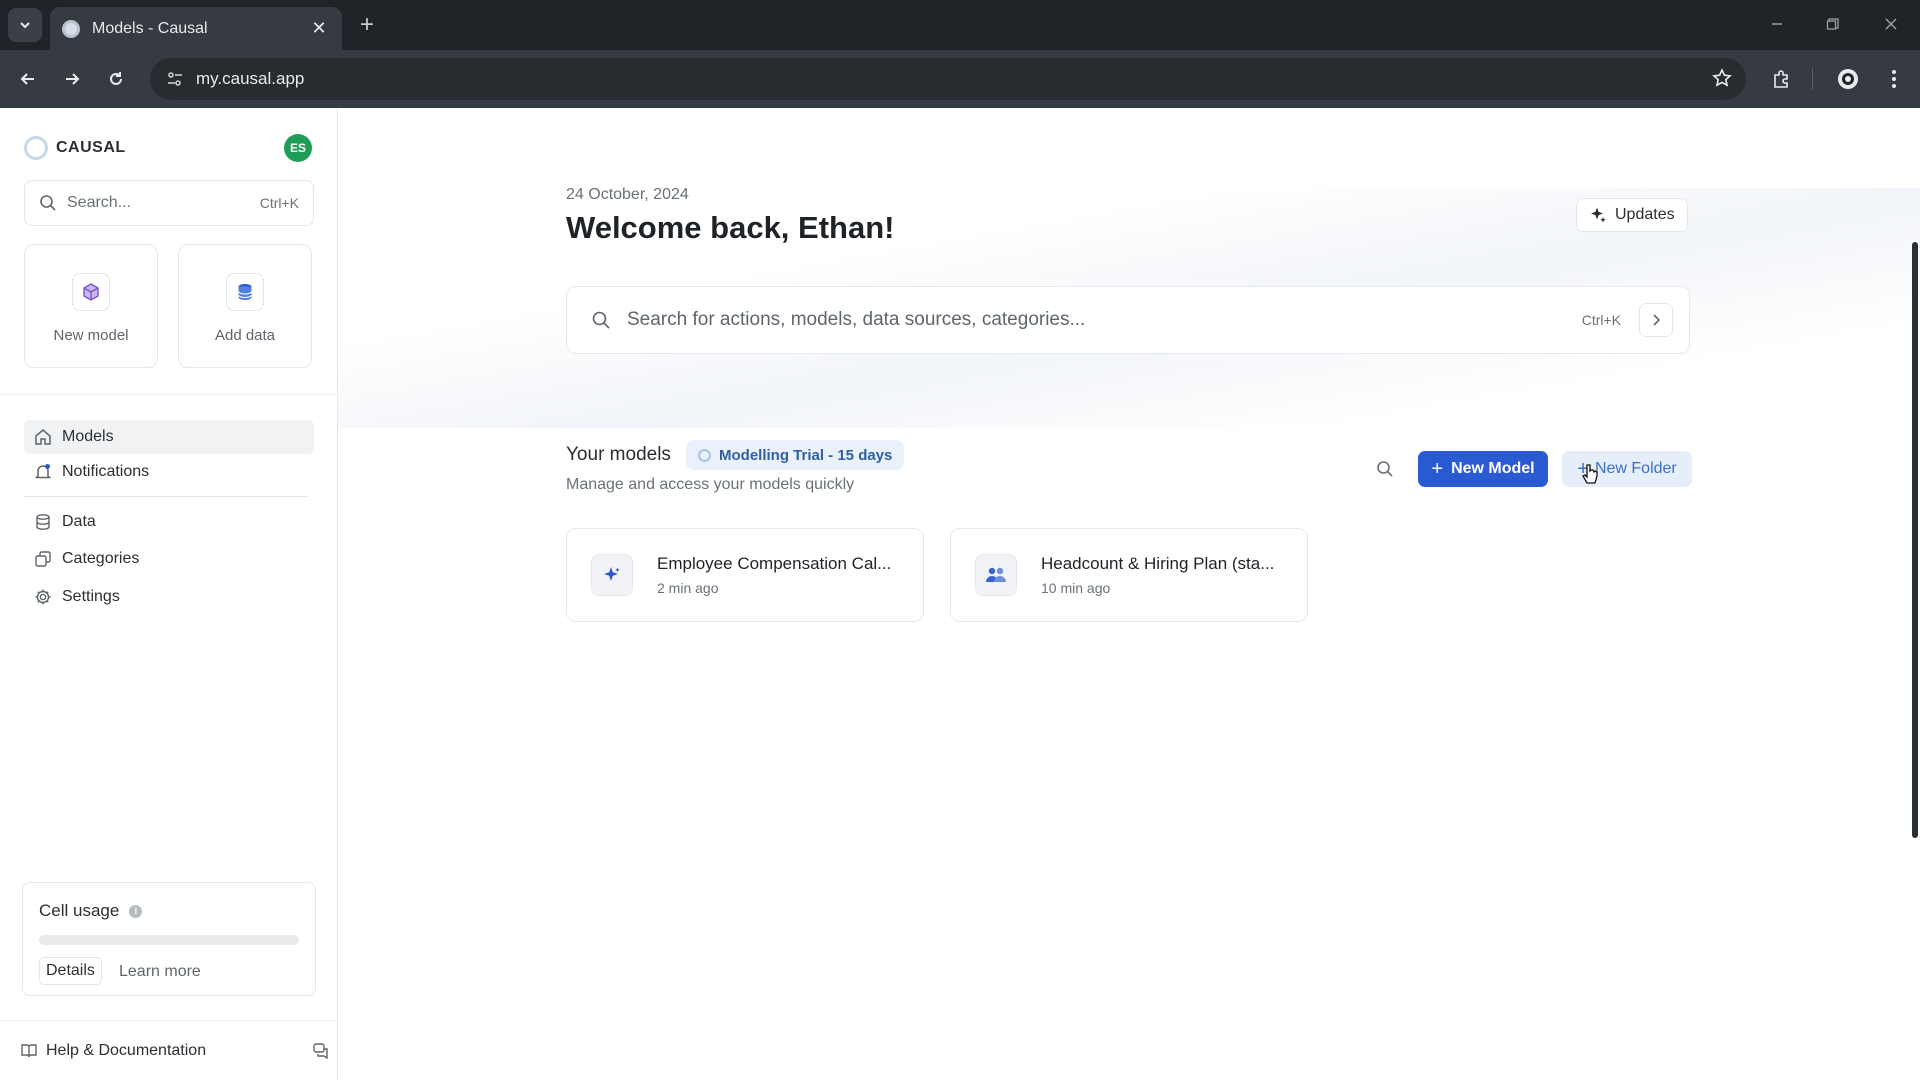 The height and width of the screenshot is (1080, 1920). Describe the element at coordinates (43, 471) in the screenshot. I see `bell-icon` at that location.